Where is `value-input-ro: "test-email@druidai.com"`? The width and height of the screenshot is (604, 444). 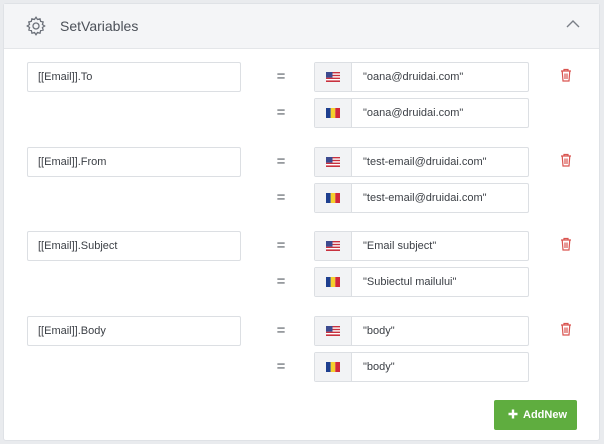
value-input-ro: "test-email@druidai.com" is located at coordinates (421, 198).